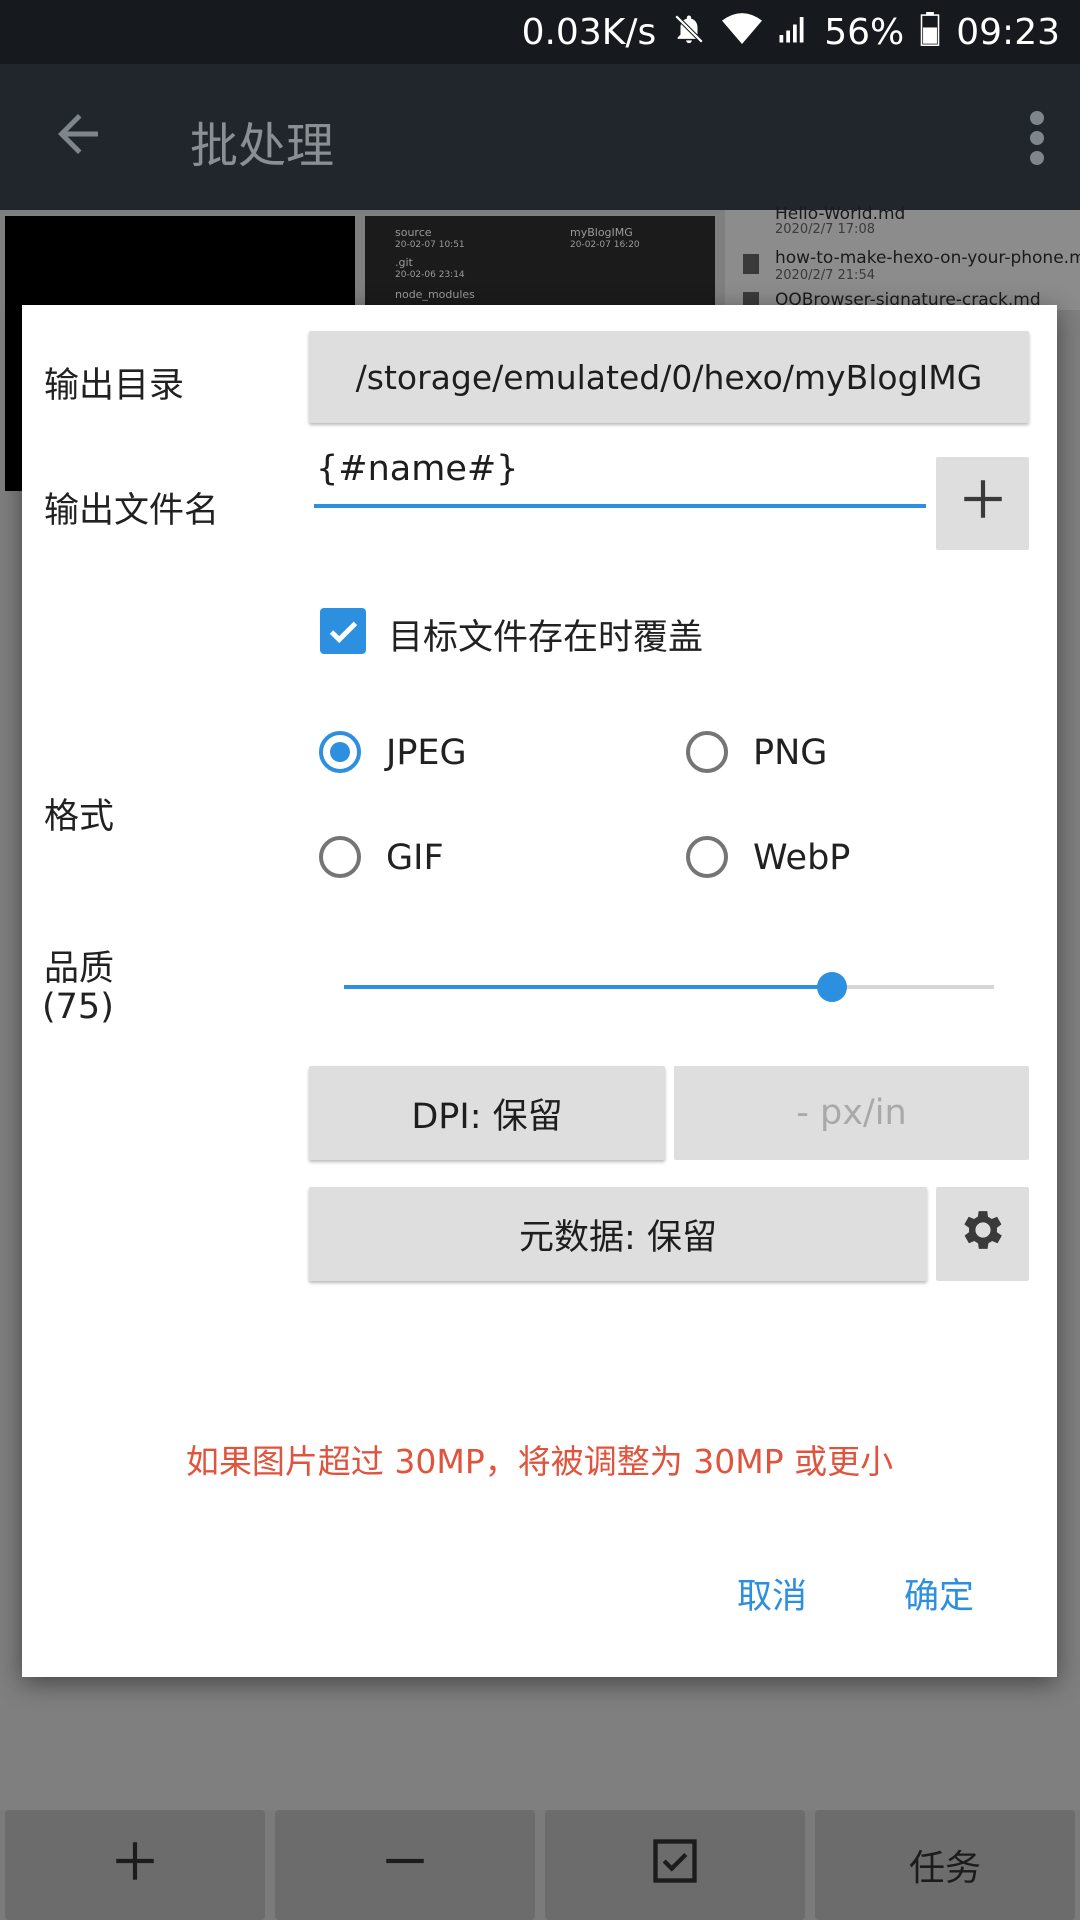 This screenshot has width=1080, height=1920. I want to click on dpi-button: DPI: 保留, so click(487, 1113).